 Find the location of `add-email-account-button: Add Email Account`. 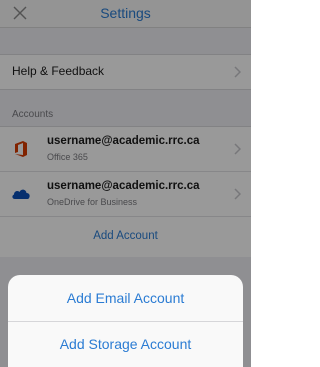

add-email-account-button: Add Email Account is located at coordinates (125, 298).